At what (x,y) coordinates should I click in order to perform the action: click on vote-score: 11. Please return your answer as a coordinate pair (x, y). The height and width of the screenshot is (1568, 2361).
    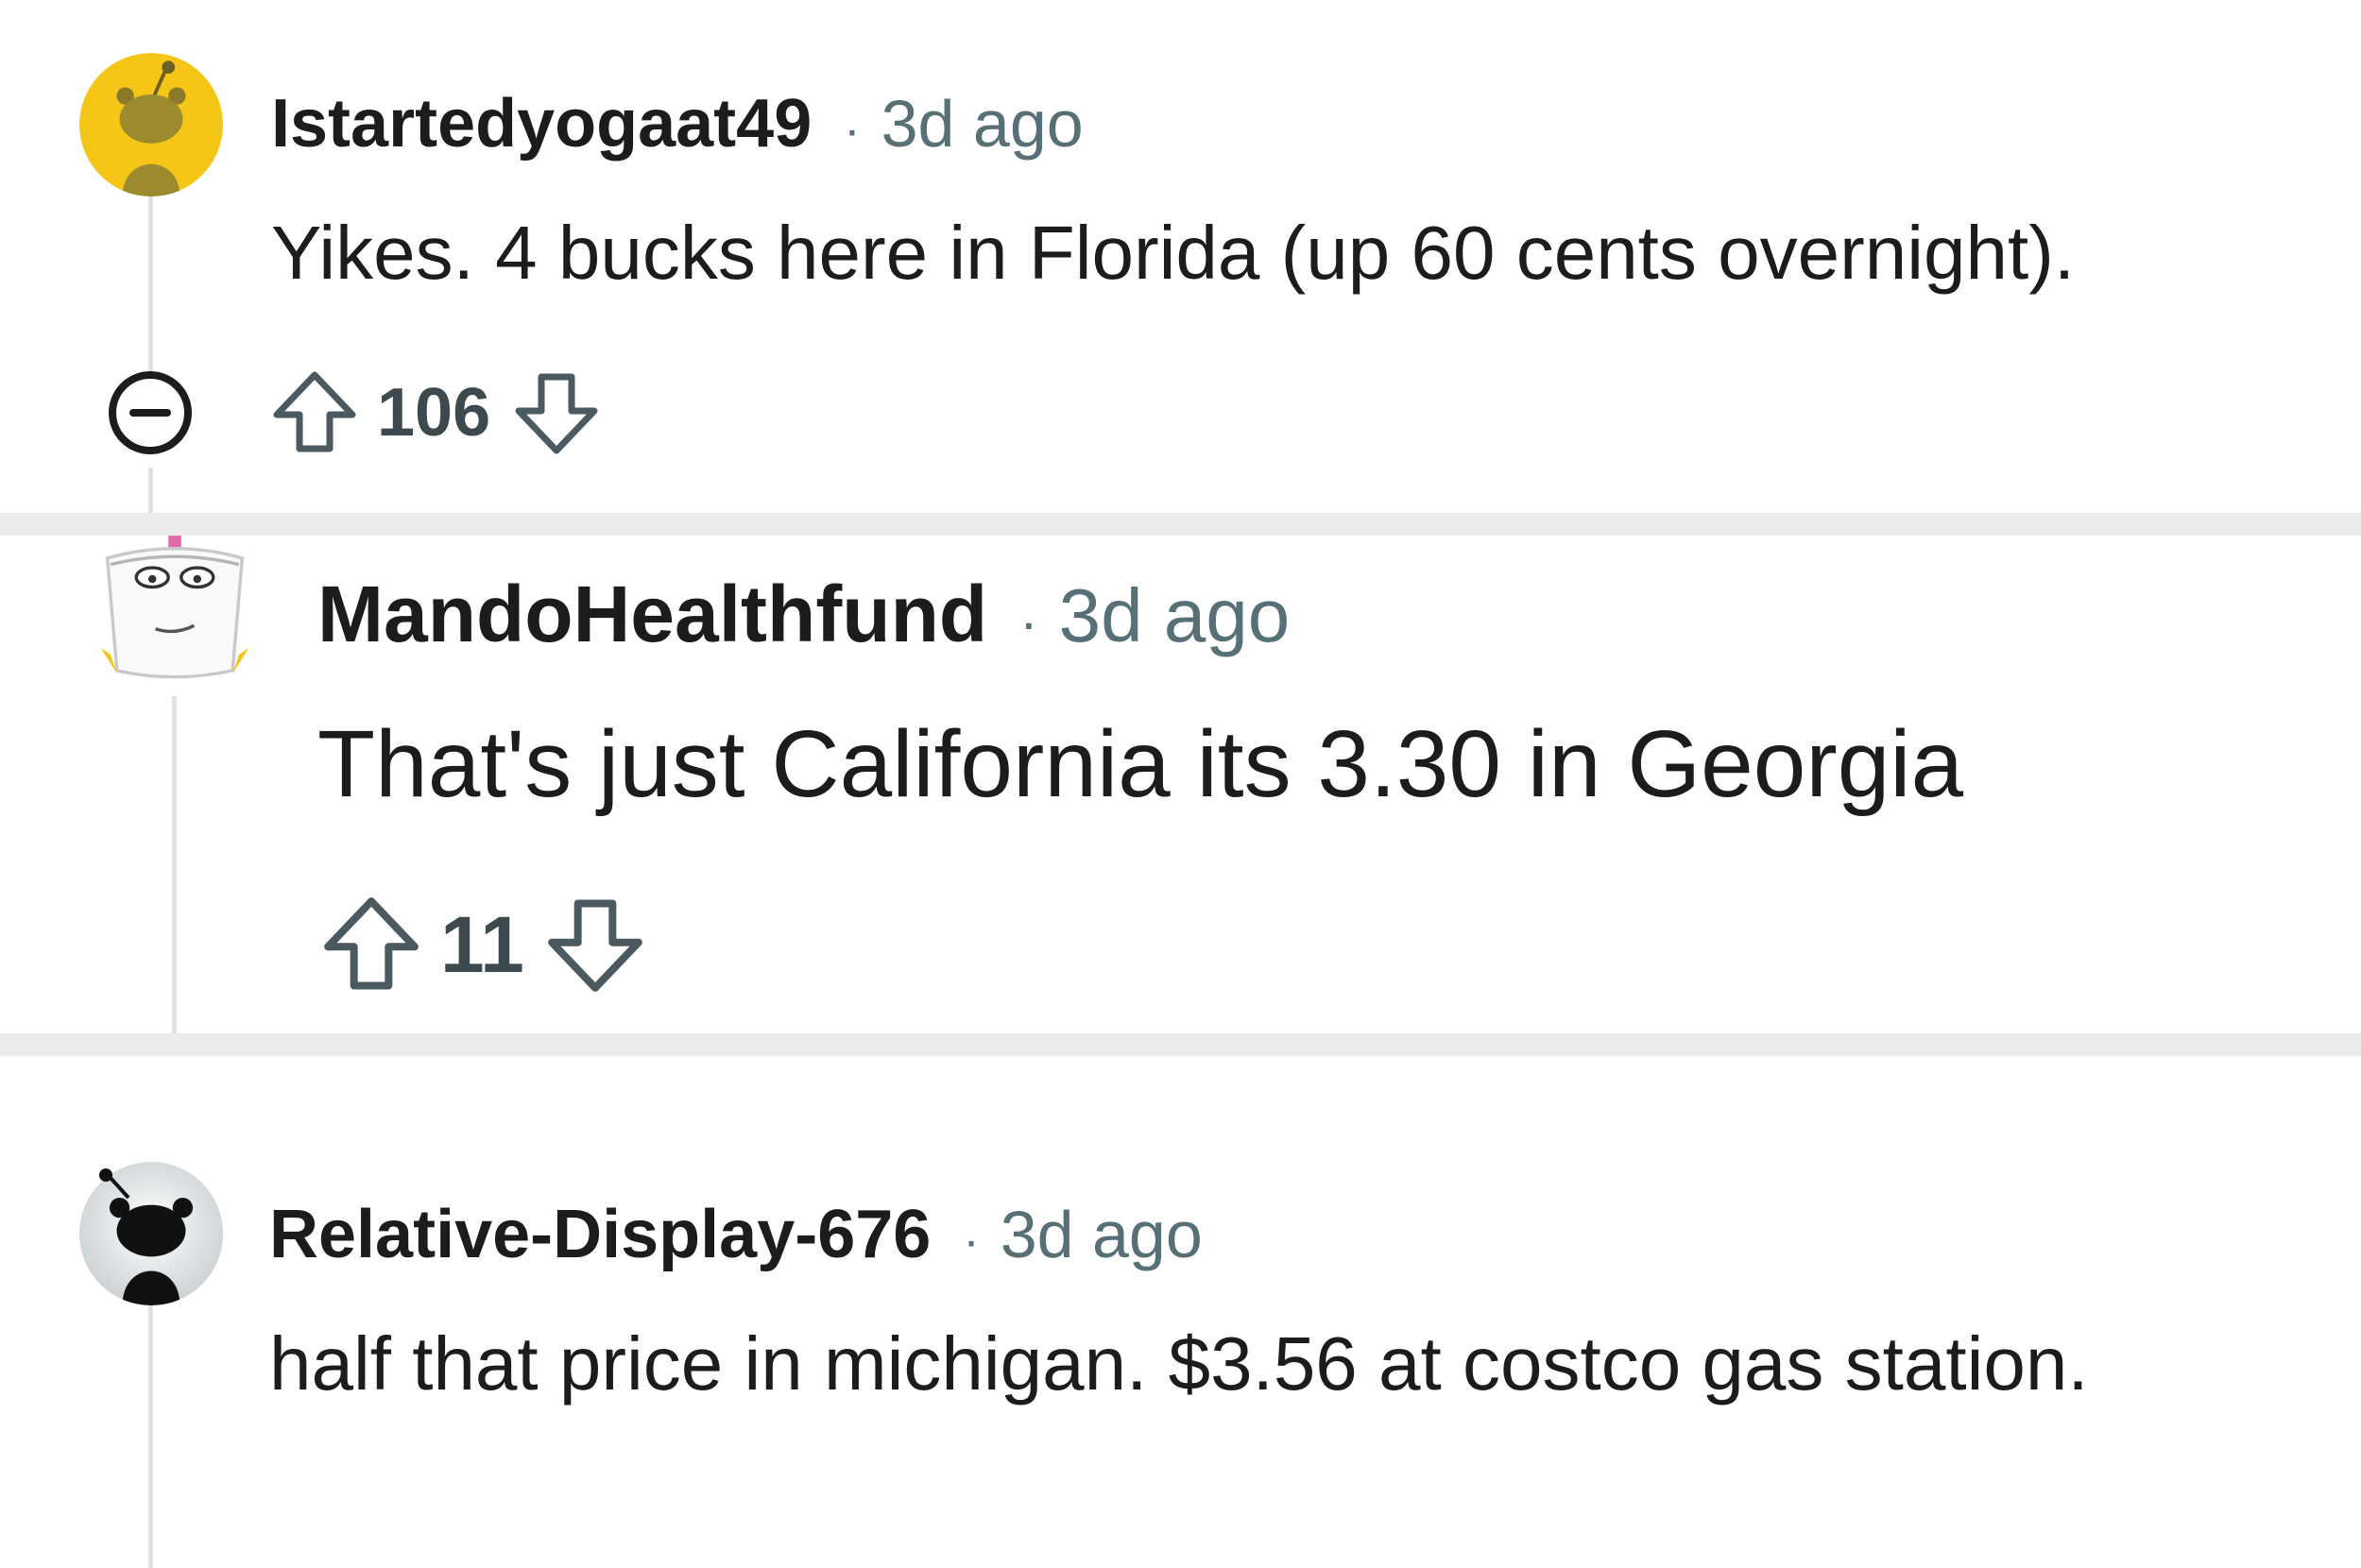
    Looking at the image, I should click on (482, 944).